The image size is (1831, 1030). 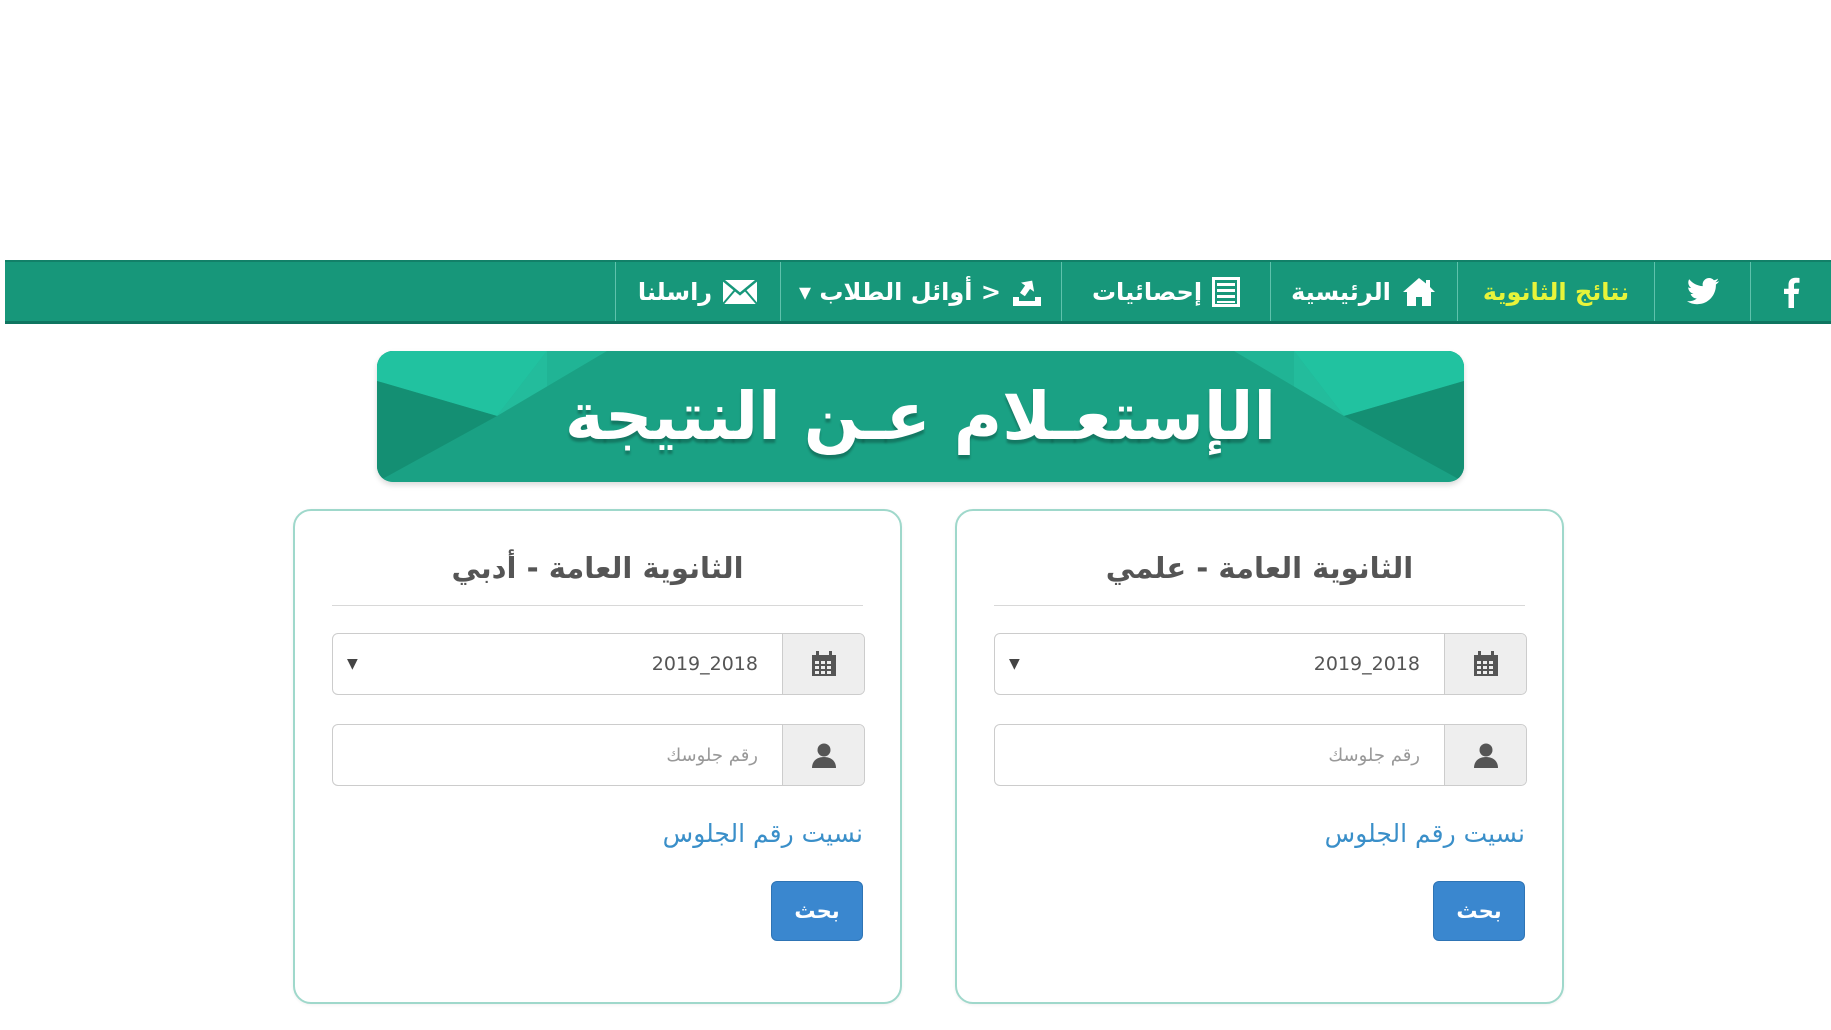 I want to click on brand-label: نتائج الثانوية, so click(x=1556, y=291).